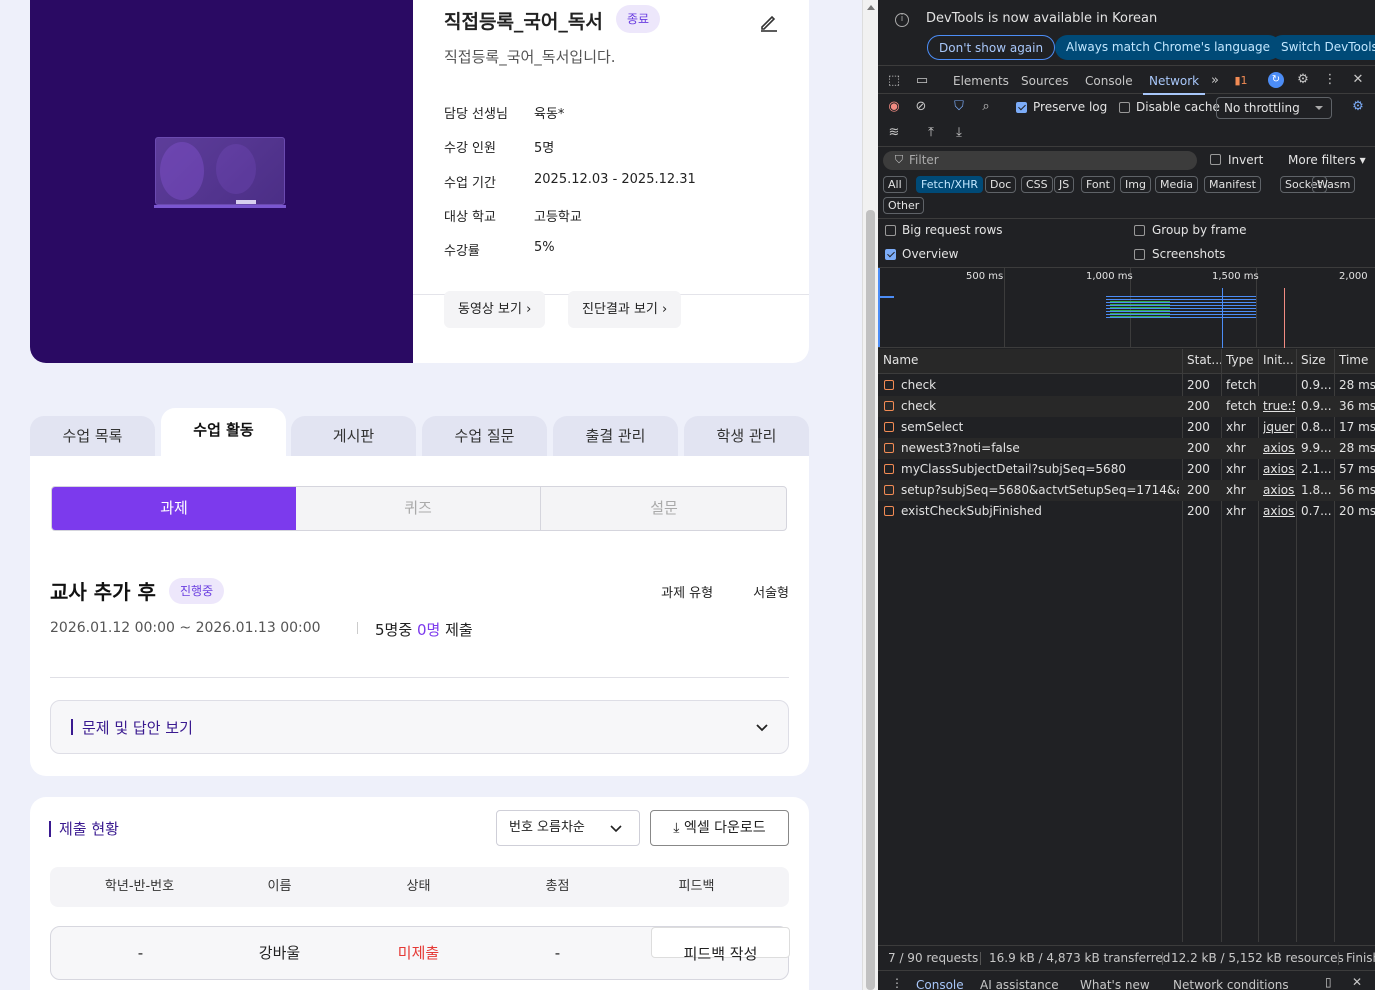 Image resolution: width=1375 pixels, height=990 pixels. Describe the element at coordinates (418, 508) in the screenshot. I see `segment-quiz: 퀴즈` at that location.